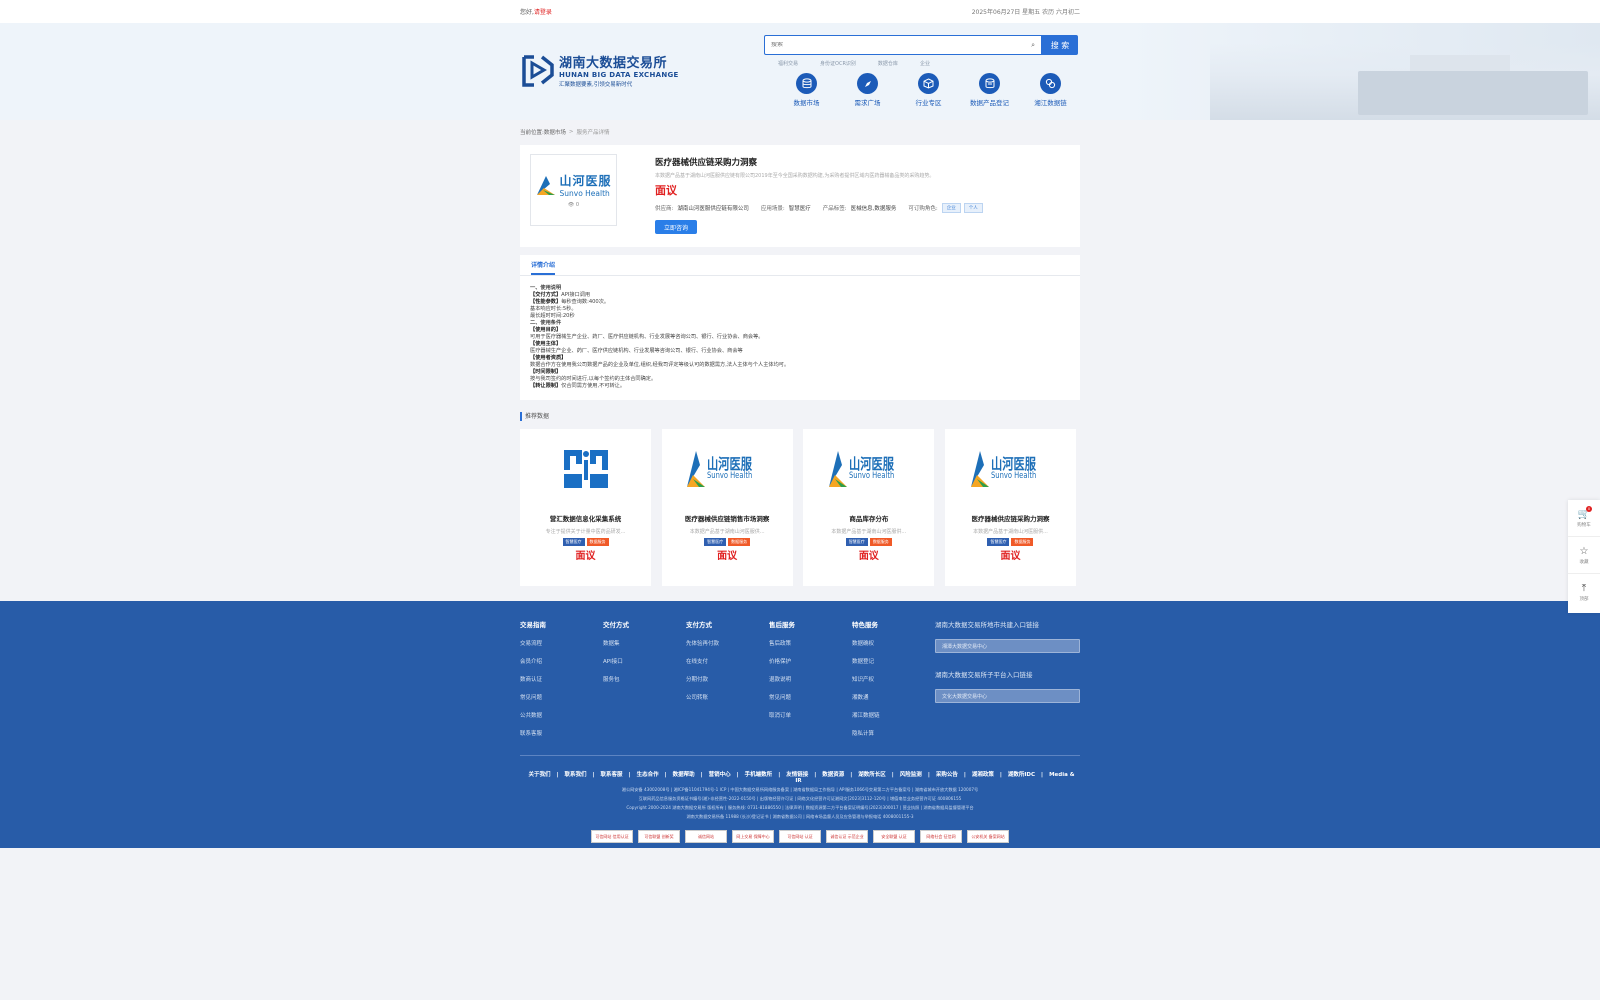 This screenshot has height=1000, width=1600. Describe the element at coordinates (893, 679) in the screenshot. I see `footer-link: 知识产权` at that location.